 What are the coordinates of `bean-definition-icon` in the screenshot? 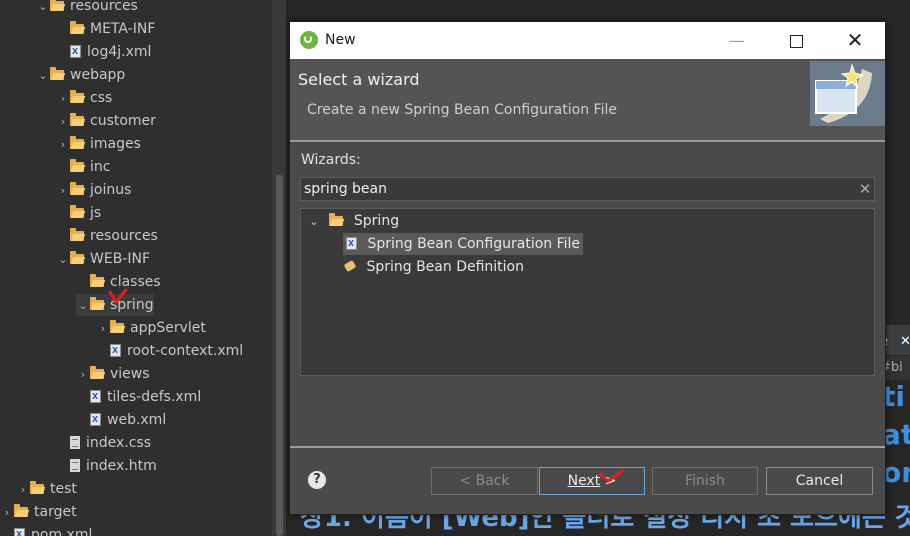 It's located at (350, 266).